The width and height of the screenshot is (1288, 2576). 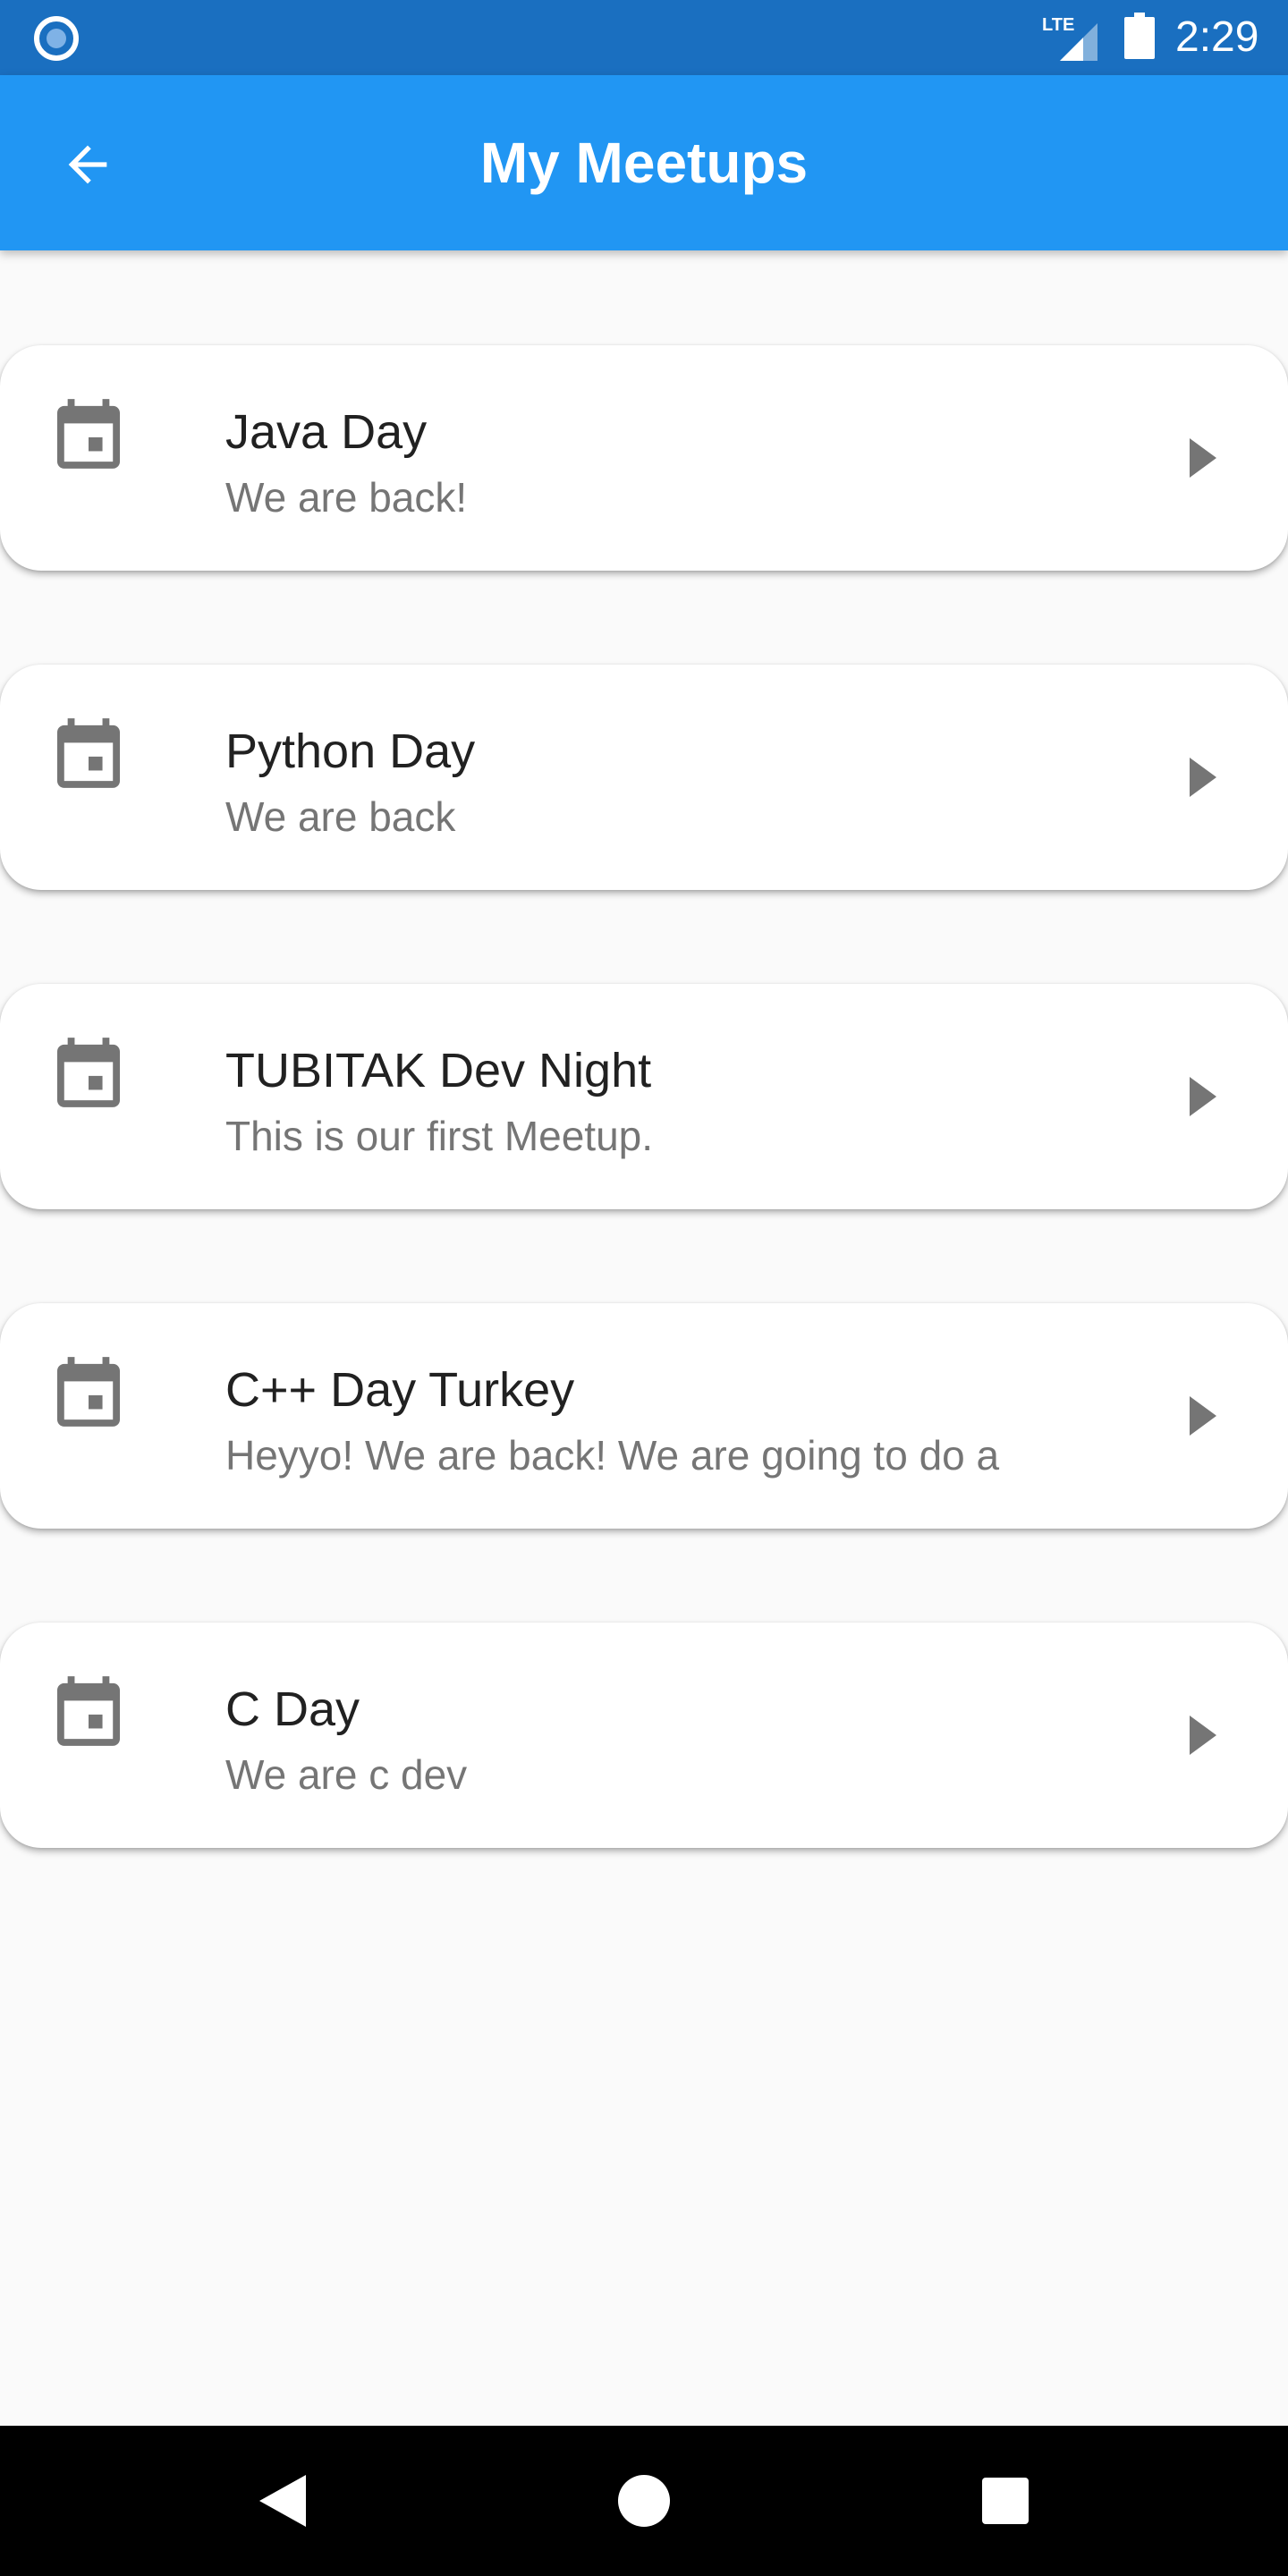 What do you see at coordinates (346, 1774) in the screenshot?
I see `meetup-subtitle: We are c dev` at bounding box center [346, 1774].